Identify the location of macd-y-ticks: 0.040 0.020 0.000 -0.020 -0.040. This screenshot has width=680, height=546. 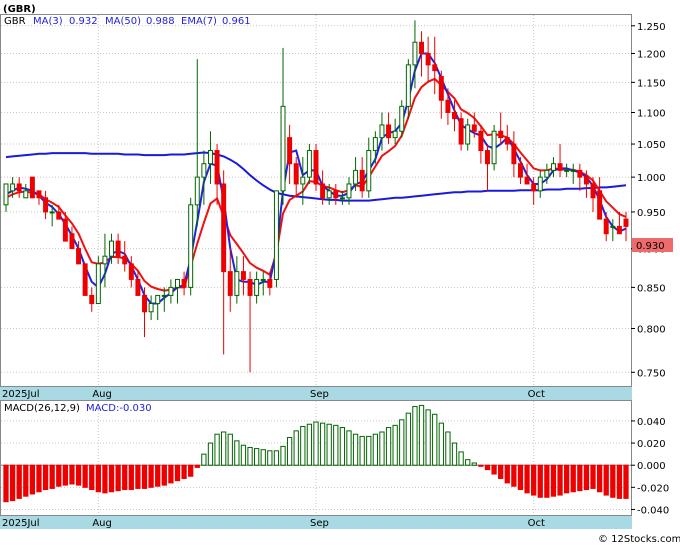
(650, 466).